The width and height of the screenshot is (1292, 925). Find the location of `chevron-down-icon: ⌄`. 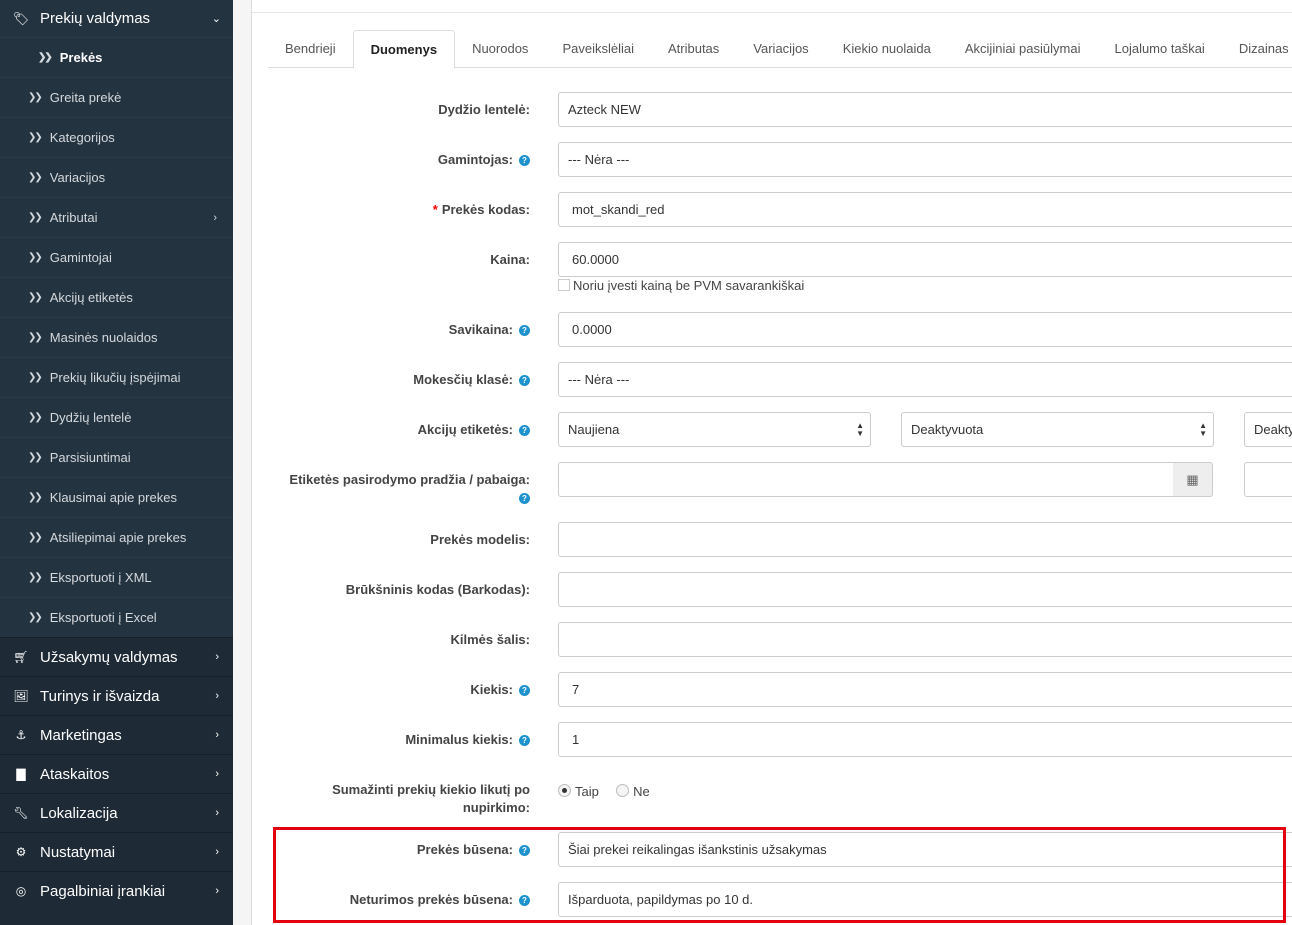

chevron-down-icon: ⌄ is located at coordinates (216, 19).